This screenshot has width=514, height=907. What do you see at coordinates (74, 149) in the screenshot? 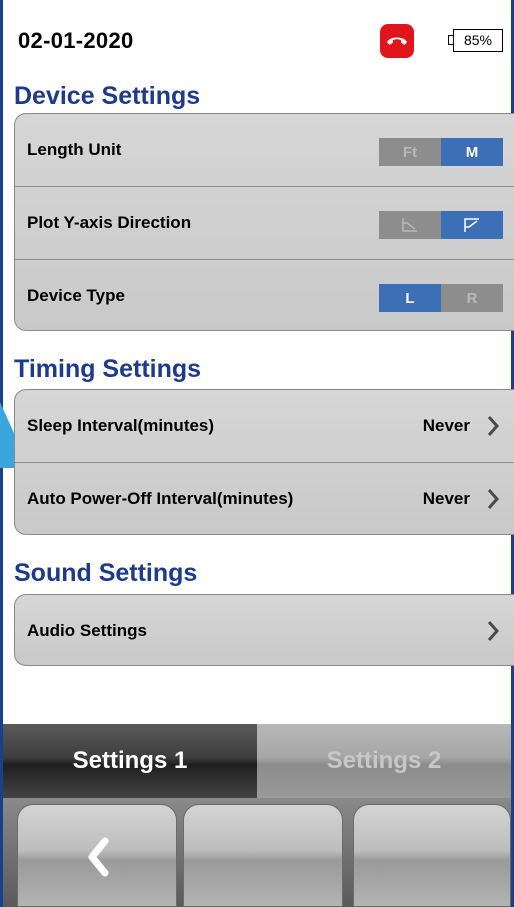
I see `length-unit-label: Length Unit` at bounding box center [74, 149].